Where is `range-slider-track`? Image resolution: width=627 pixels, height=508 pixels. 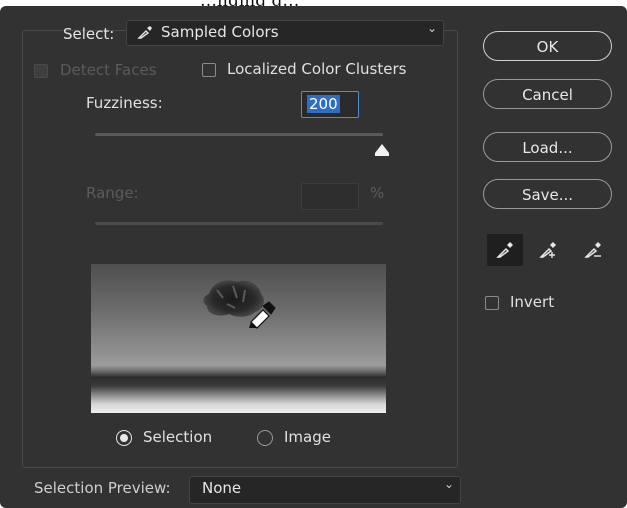 range-slider-track is located at coordinates (239, 223).